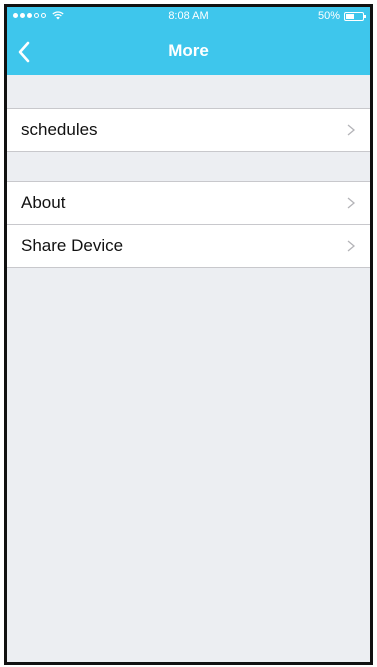  What do you see at coordinates (350, 16) in the screenshot?
I see `battery-fill` at bounding box center [350, 16].